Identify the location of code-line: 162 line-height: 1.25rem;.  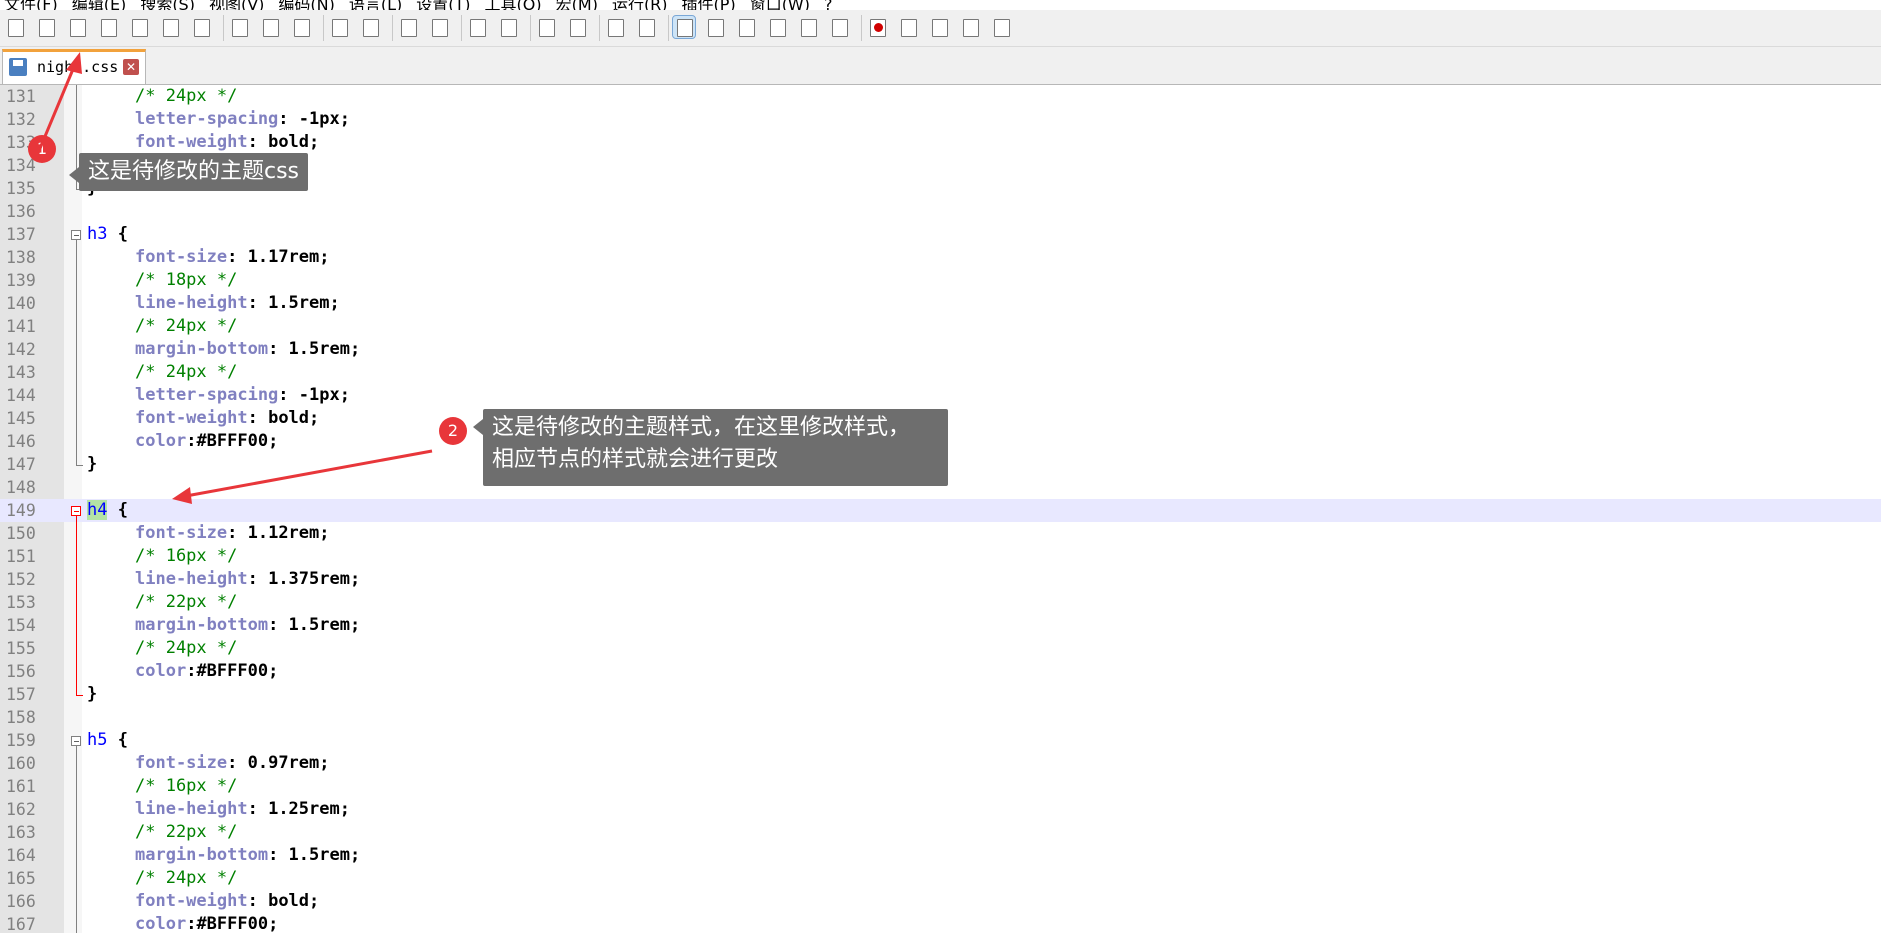
(940, 809).